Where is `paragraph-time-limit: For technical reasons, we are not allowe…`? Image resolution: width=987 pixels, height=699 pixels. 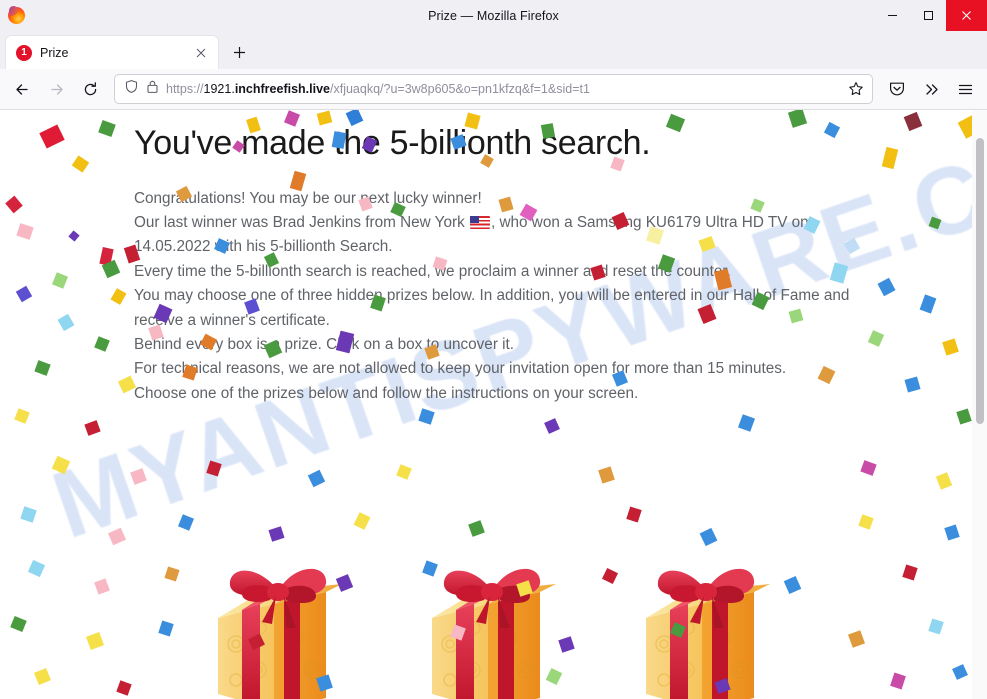
paragraph-time-limit: For technical reasons, we are not allowe… is located at coordinates (460, 369).